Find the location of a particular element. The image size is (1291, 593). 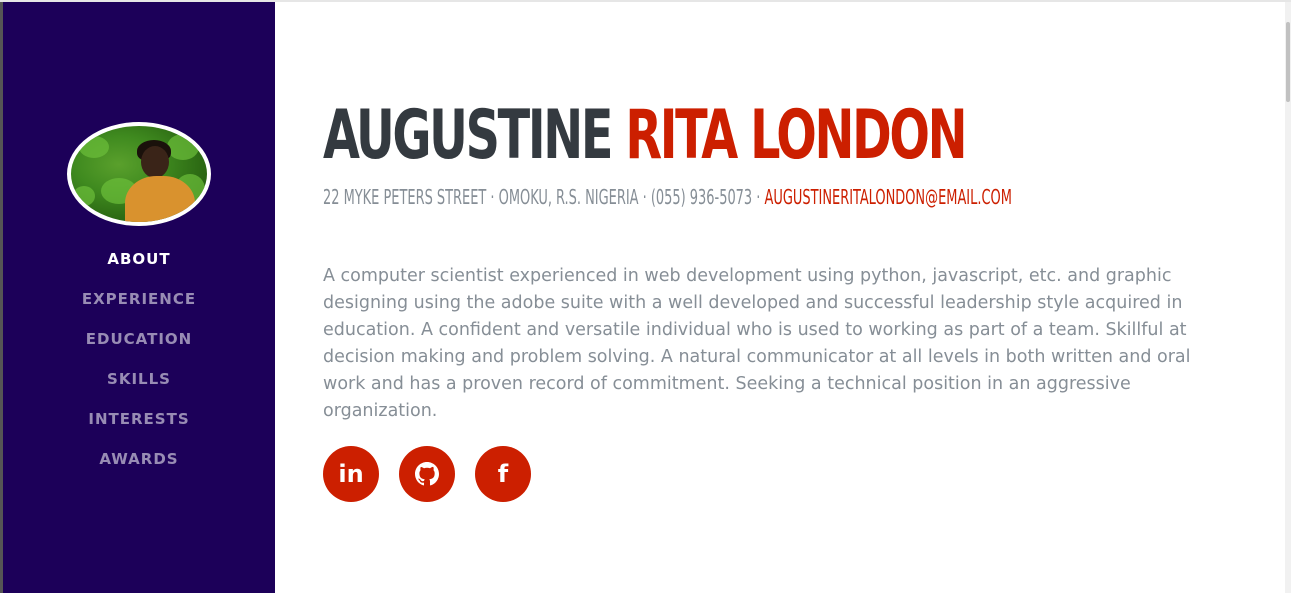

scrollbar is located at coordinates (1288, 297).